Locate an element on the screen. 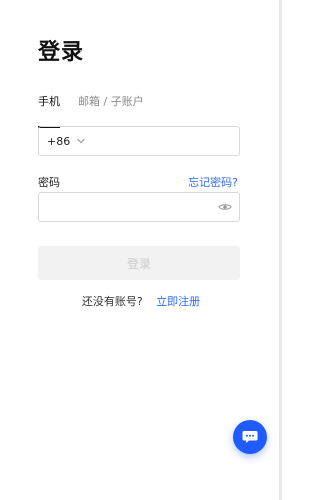  register-link: 立即注册 is located at coordinates (178, 301).